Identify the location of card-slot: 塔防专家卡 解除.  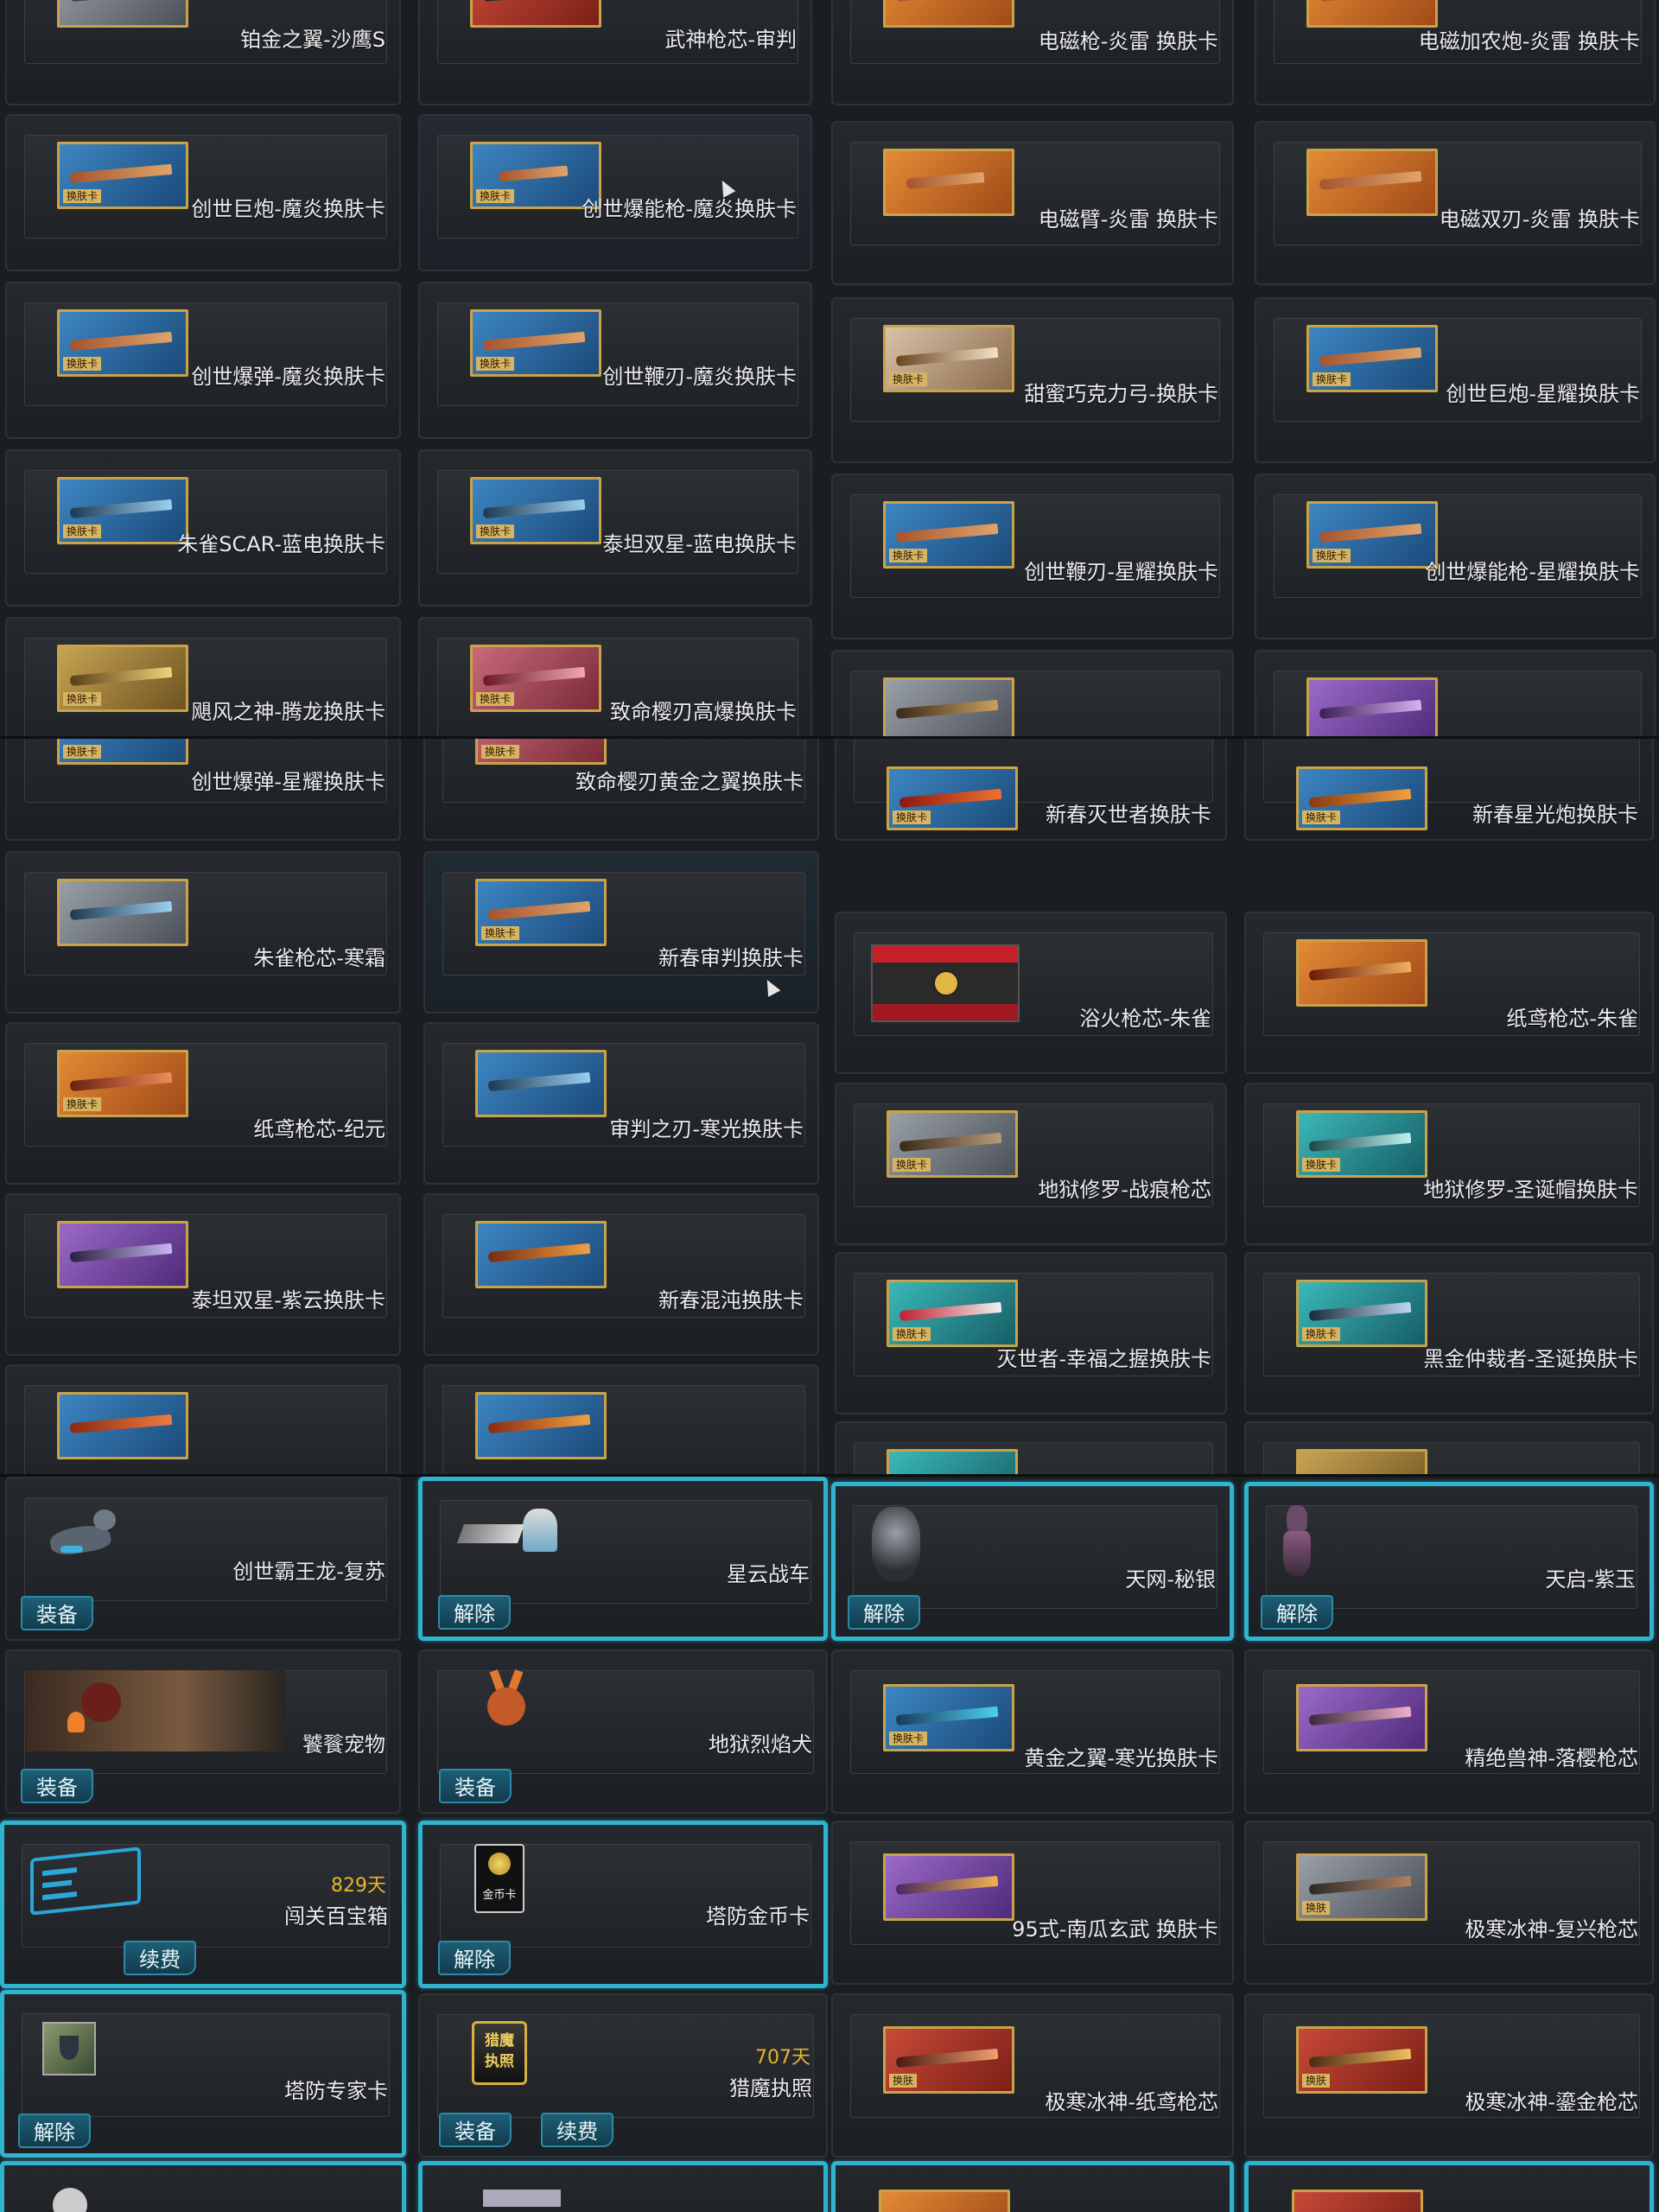
(203, 2074).